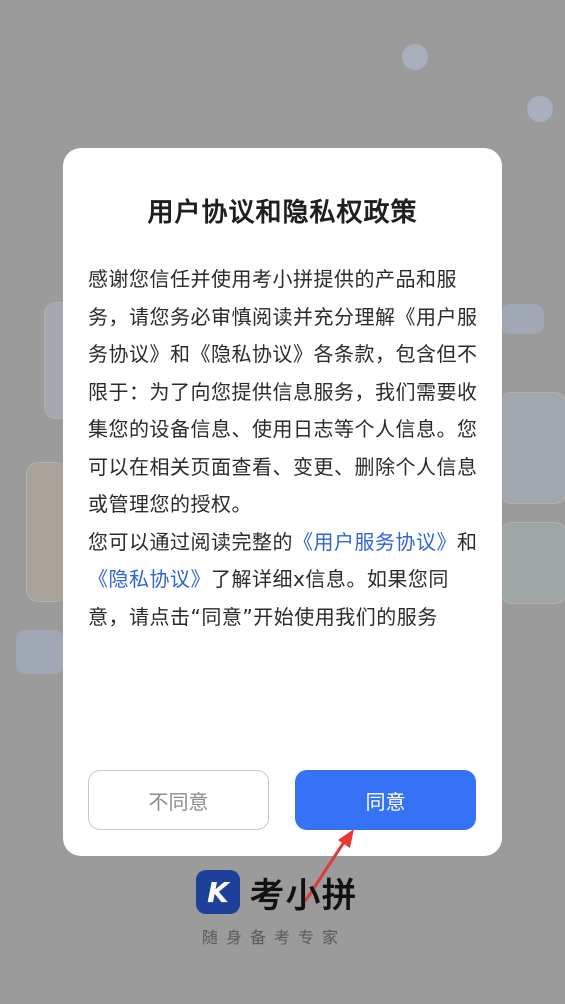 This screenshot has width=565, height=1004. I want to click on app-slogan: 随身备考专家, so click(274, 937).